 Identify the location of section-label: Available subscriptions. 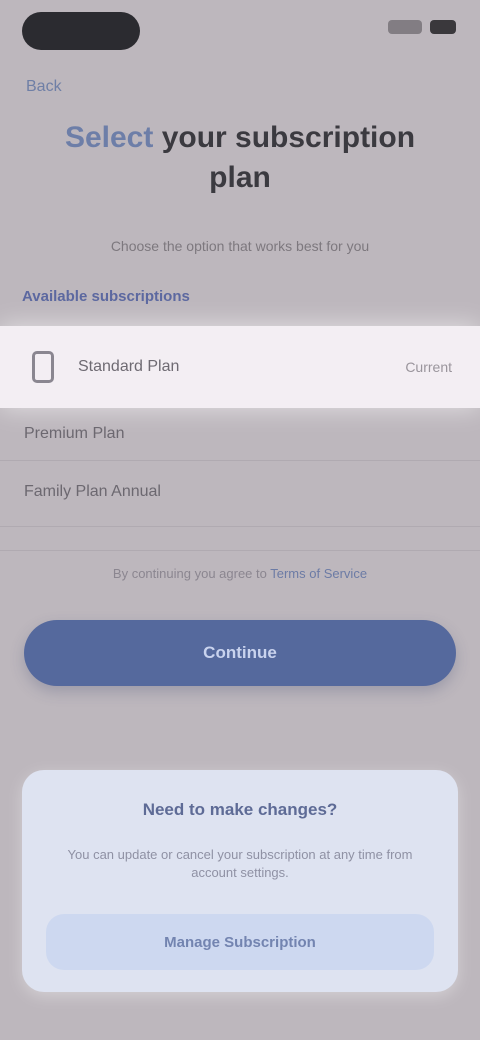
(106, 296).